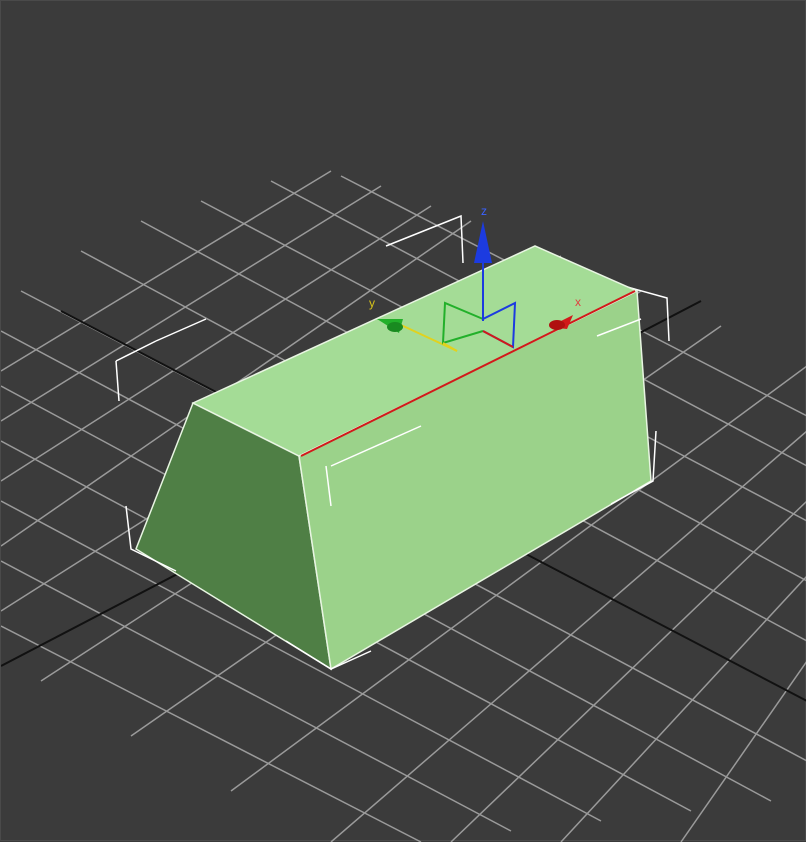 This screenshot has width=806, height=842. What do you see at coordinates (578, 302) in the screenshot?
I see `gizmo-x-label: x` at bounding box center [578, 302].